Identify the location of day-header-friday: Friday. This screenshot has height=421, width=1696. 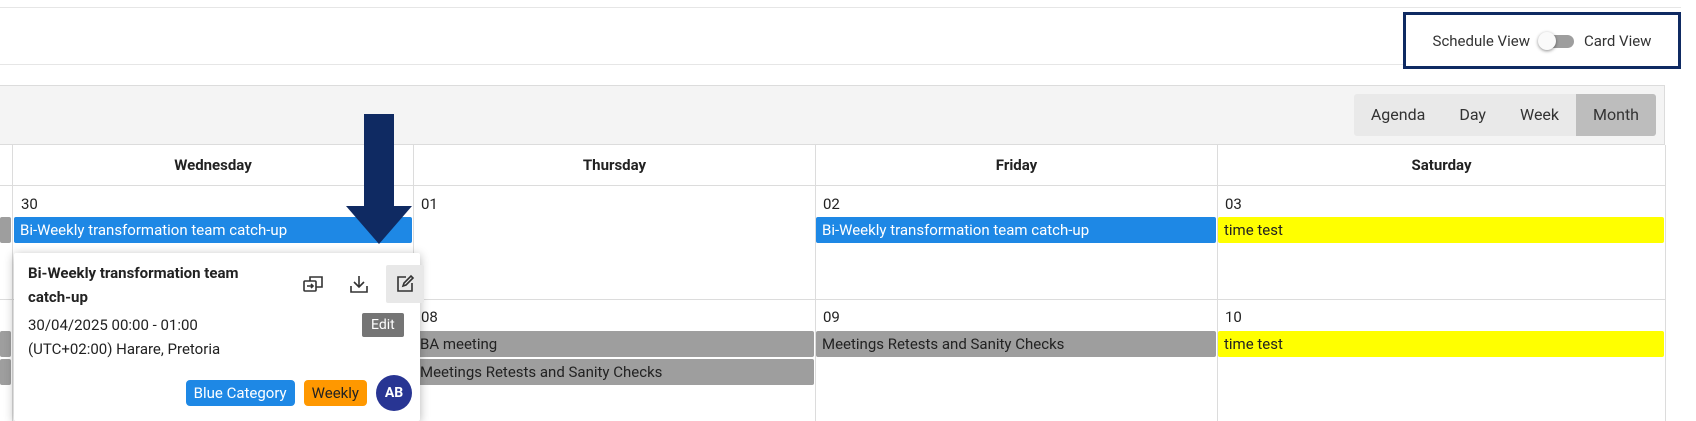
(1016, 165).